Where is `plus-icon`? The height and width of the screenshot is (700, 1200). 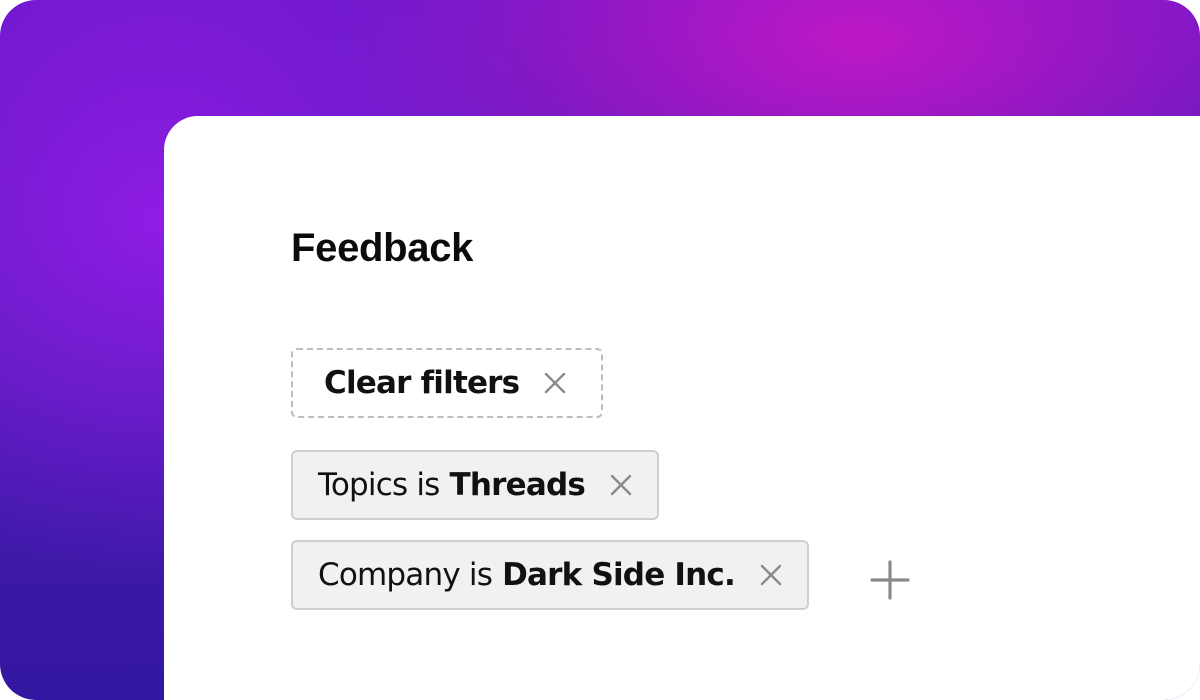 plus-icon is located at coordinates (890, 580).